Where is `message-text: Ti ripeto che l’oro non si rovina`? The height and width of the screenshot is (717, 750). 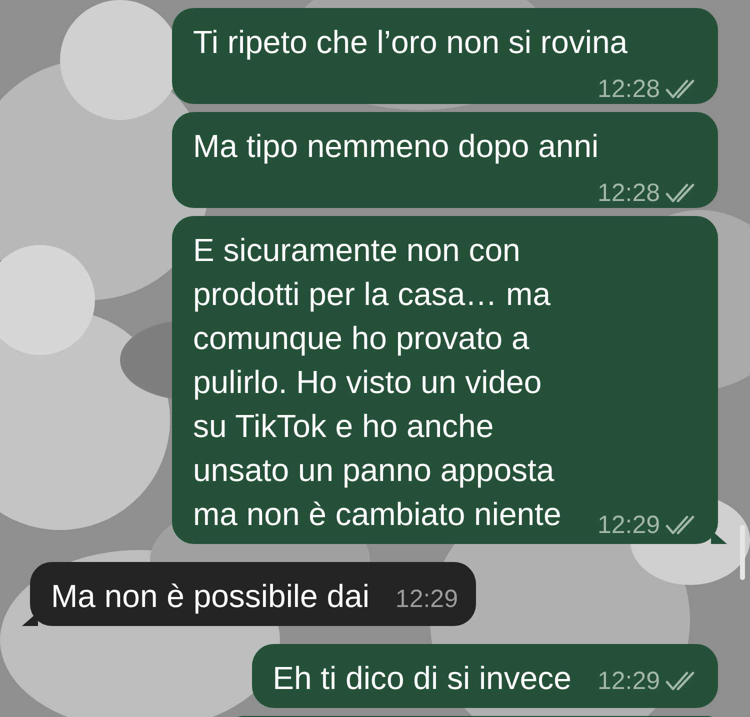
message-text: Ti ripeto che l’oro non si rovina is located at coordinates (410, 42).